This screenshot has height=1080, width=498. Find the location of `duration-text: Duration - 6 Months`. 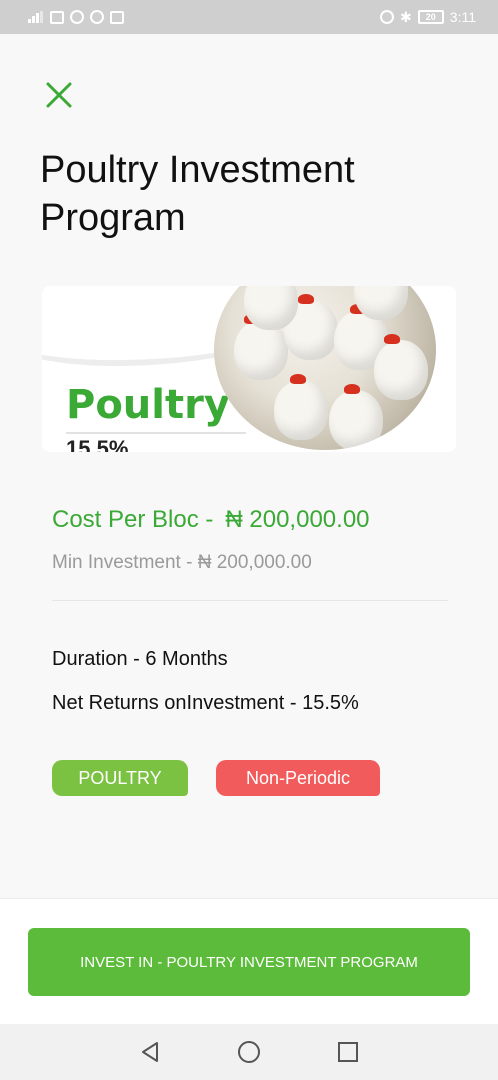

duration-text: Duration - 6 Months is located at coordinates (140, 659).